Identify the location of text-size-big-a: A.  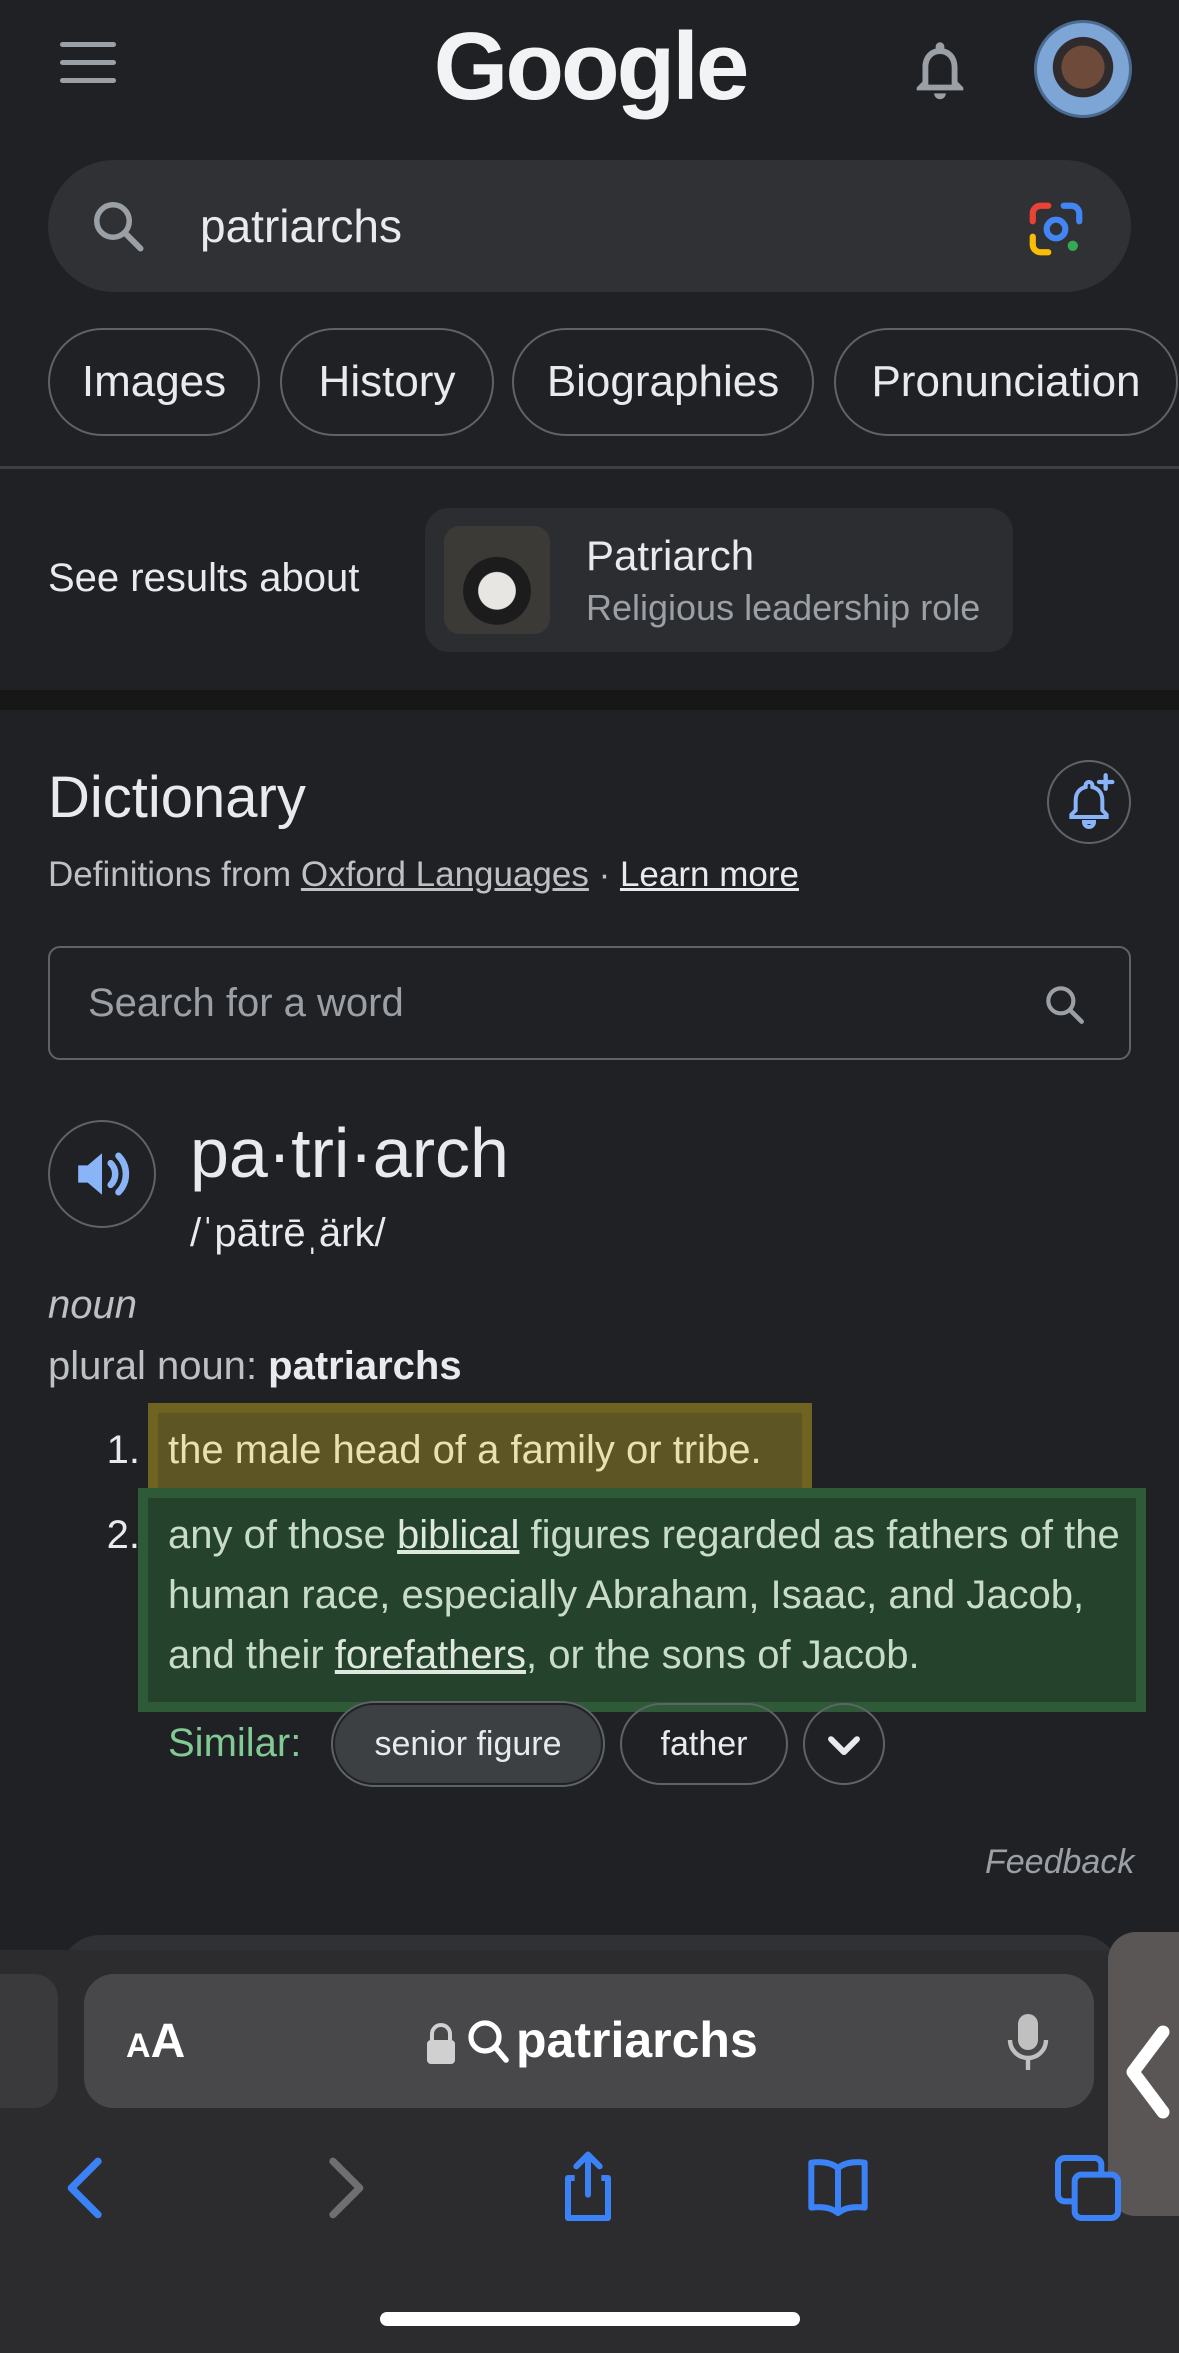
(168, 2041).